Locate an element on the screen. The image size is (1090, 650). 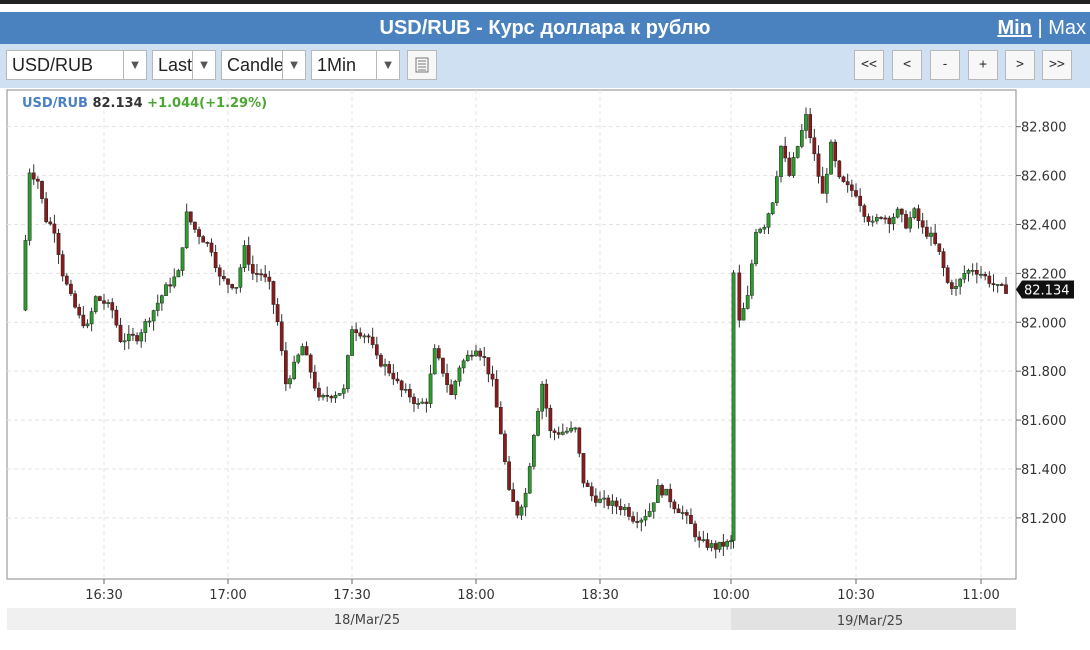
data-table-button is located at coordinates (422, 65).